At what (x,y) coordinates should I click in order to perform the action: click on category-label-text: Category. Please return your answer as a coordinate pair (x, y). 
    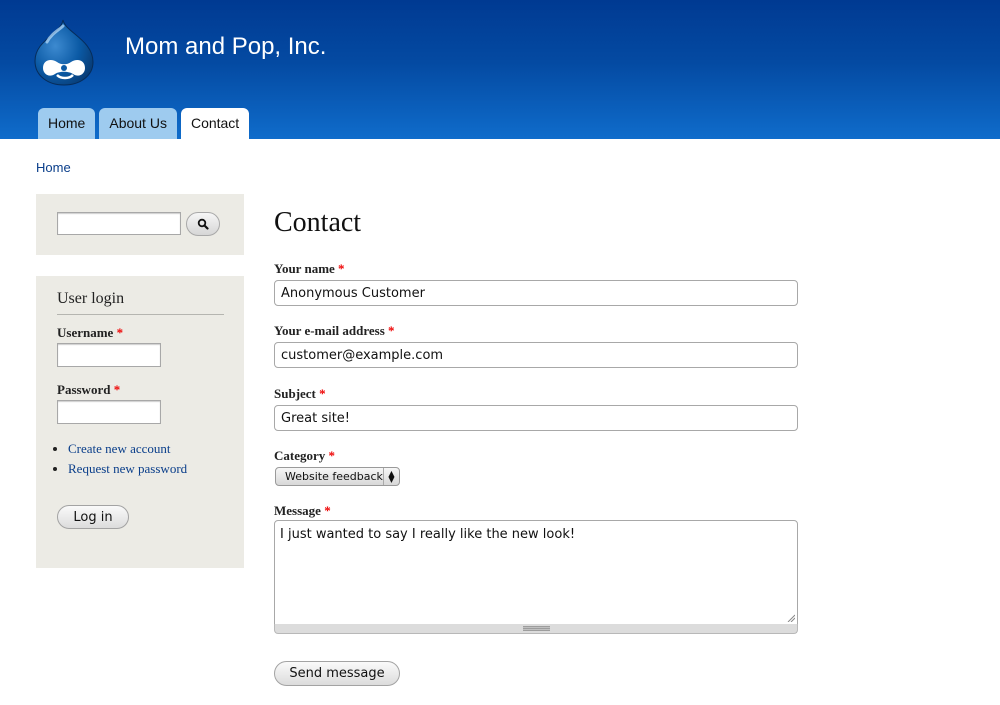
    Looking at the image, I should click on (300, 455).